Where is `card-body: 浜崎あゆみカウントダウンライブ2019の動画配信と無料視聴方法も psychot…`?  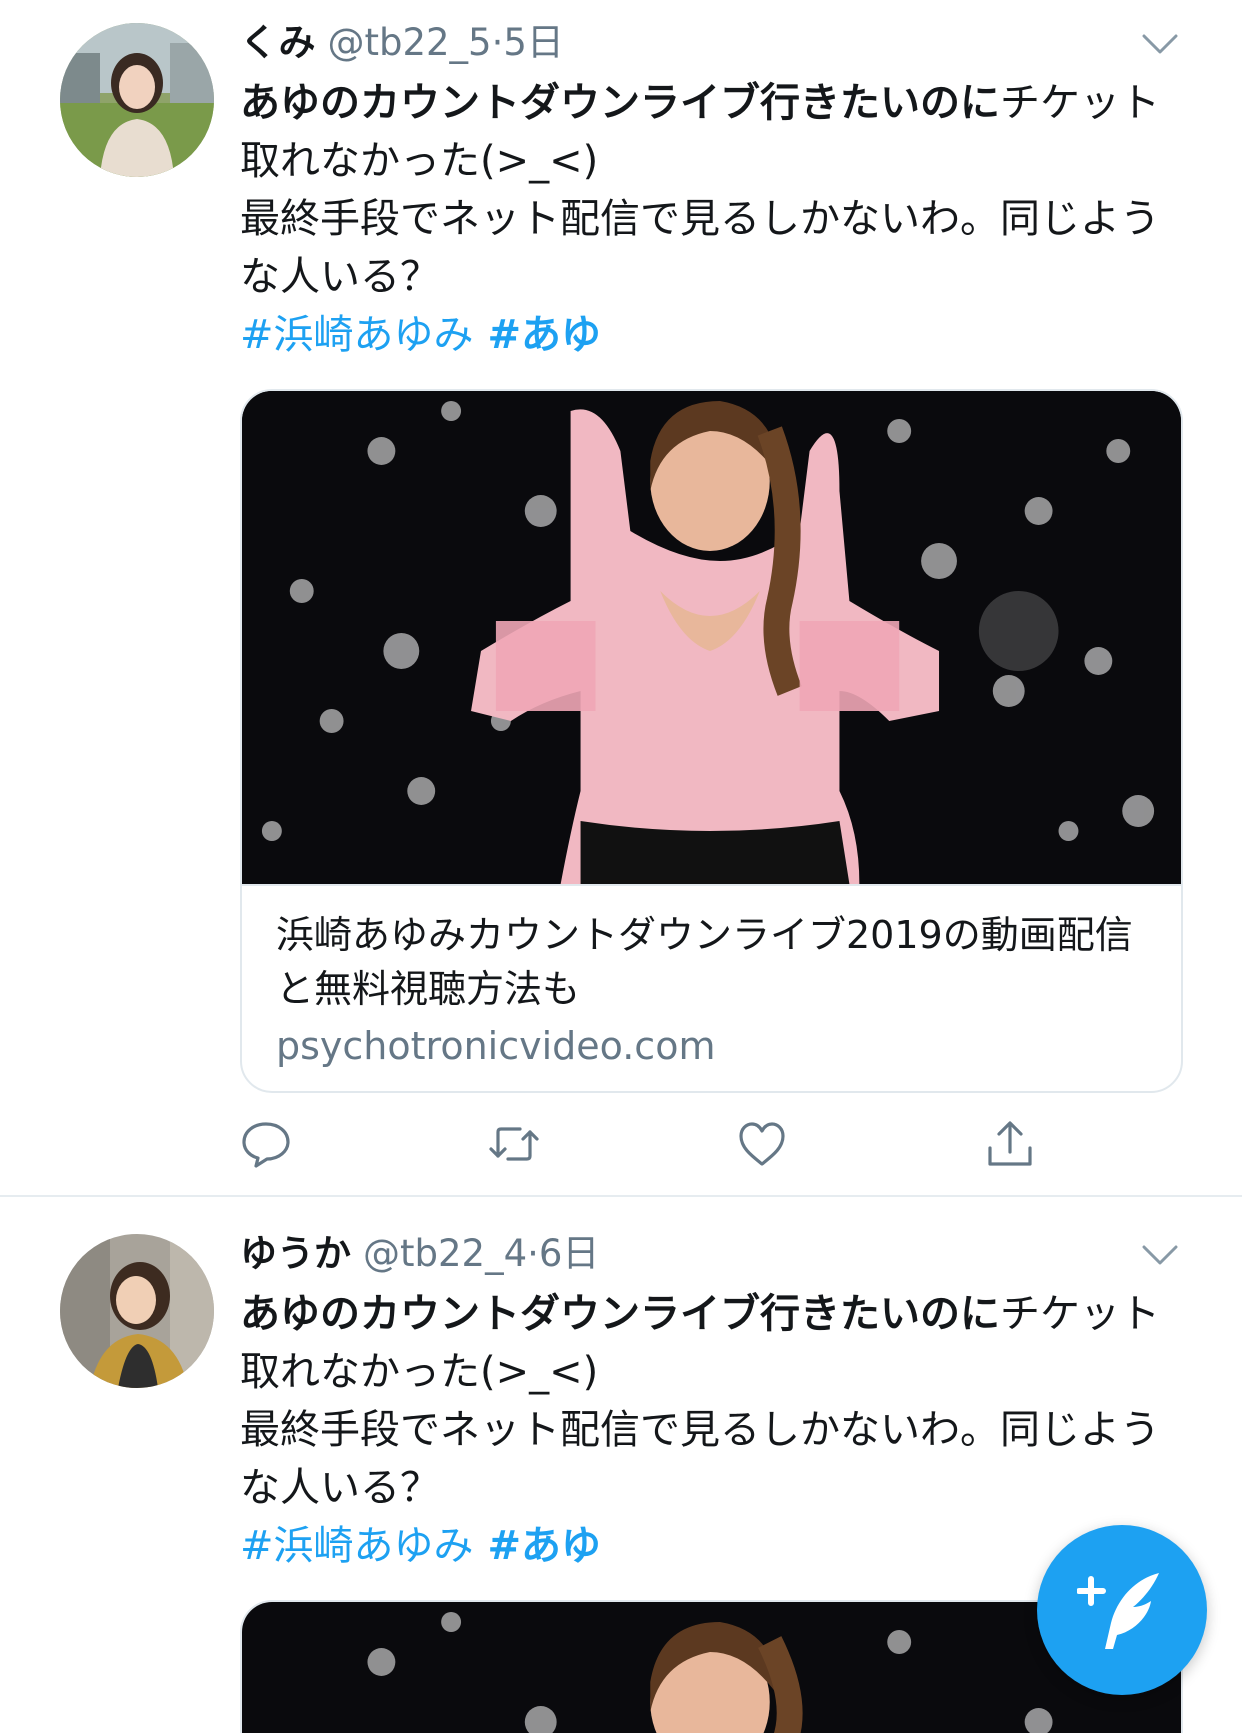 card-body: 浜崎あゆみカウントダウンライブ2019の動画配信と無料視聴方法も psychot… is located at coordinates (711, 979).